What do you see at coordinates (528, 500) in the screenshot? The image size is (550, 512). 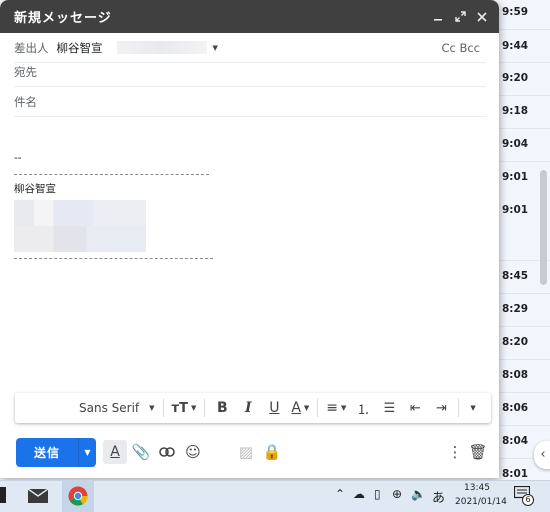 I see `notification-count-badge: 6` at bounding box center [528, 500].